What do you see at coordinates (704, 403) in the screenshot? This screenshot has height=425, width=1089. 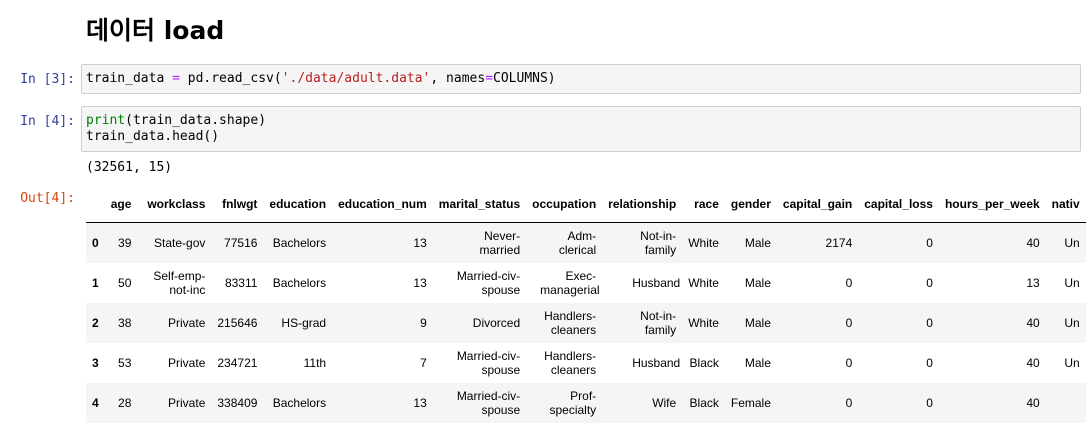 I see `cell-race: Black` at bounding box center [704, 403].